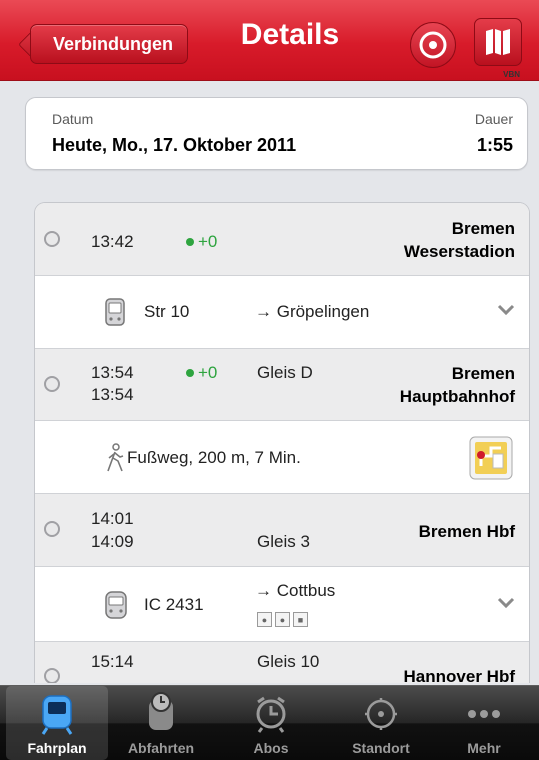  Describe the element at coordinates (283, 541) in the screenshot. I see `platform: Gleis 3` at that location.